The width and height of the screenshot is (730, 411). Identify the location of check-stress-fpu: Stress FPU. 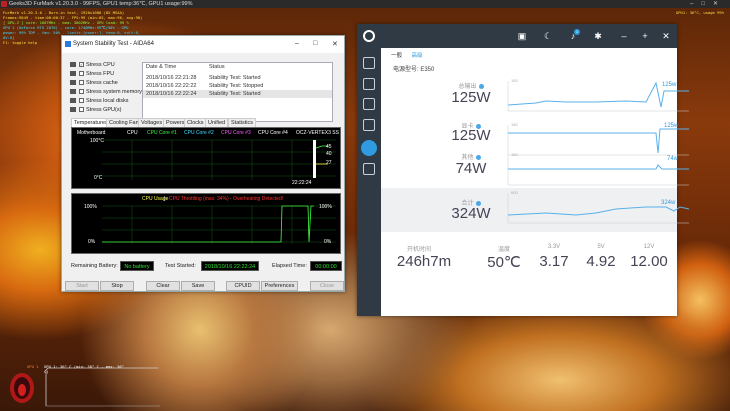
(92, 75).